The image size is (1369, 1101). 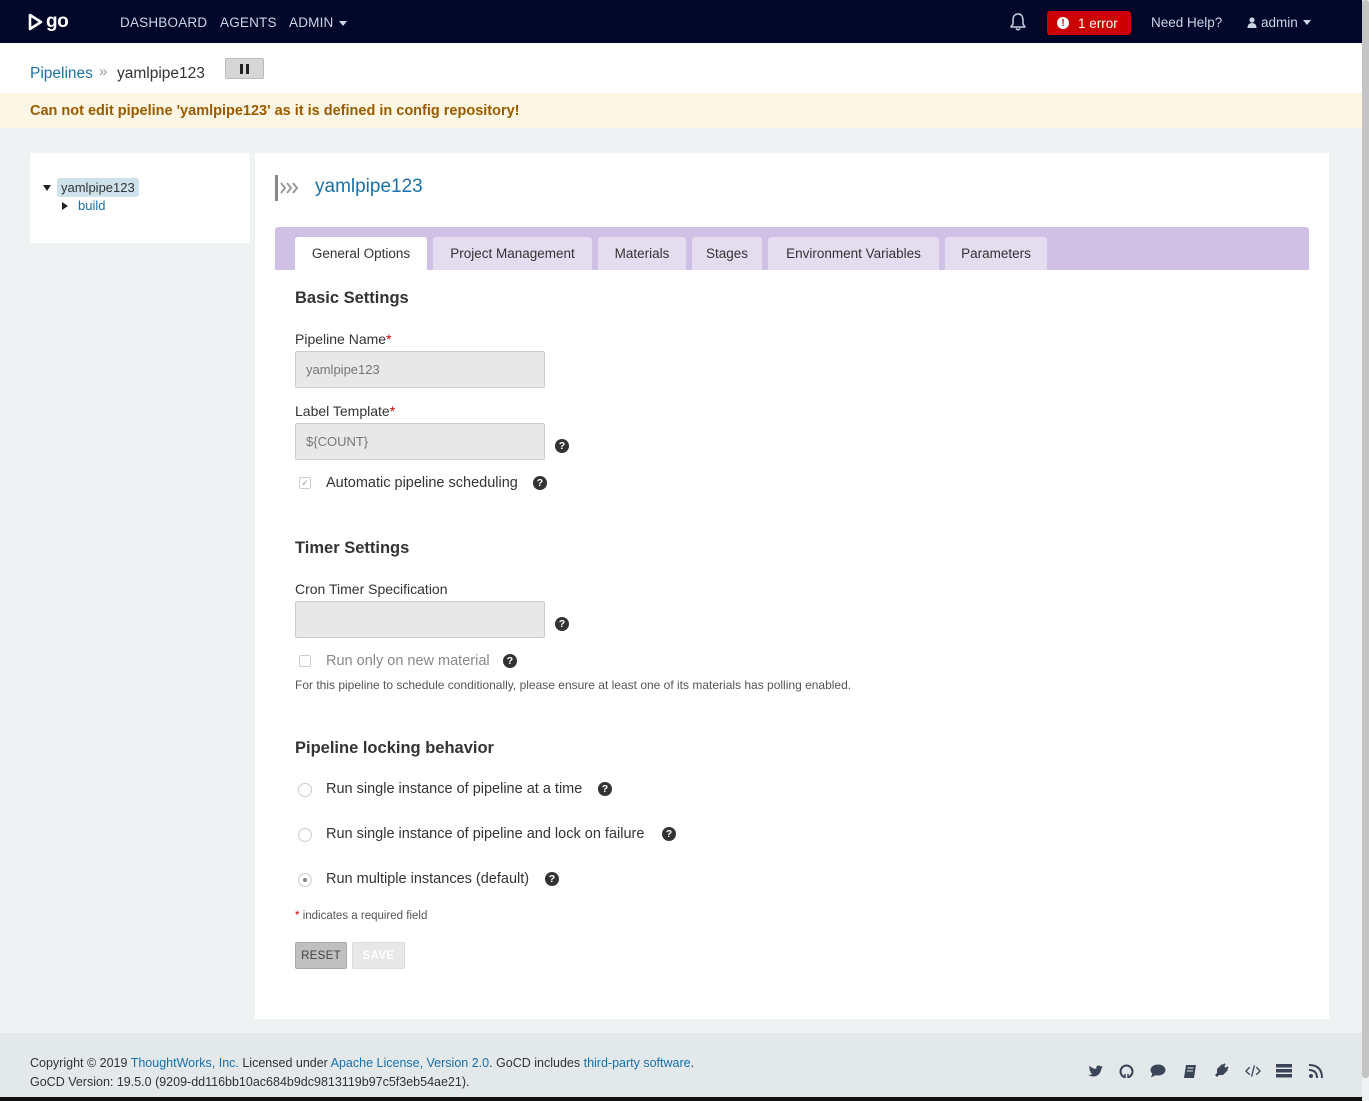 What do you see at coordinates (1316, 1071) in the screenshot?
I see `rss-icon` at bounding box center [1316, 1071].